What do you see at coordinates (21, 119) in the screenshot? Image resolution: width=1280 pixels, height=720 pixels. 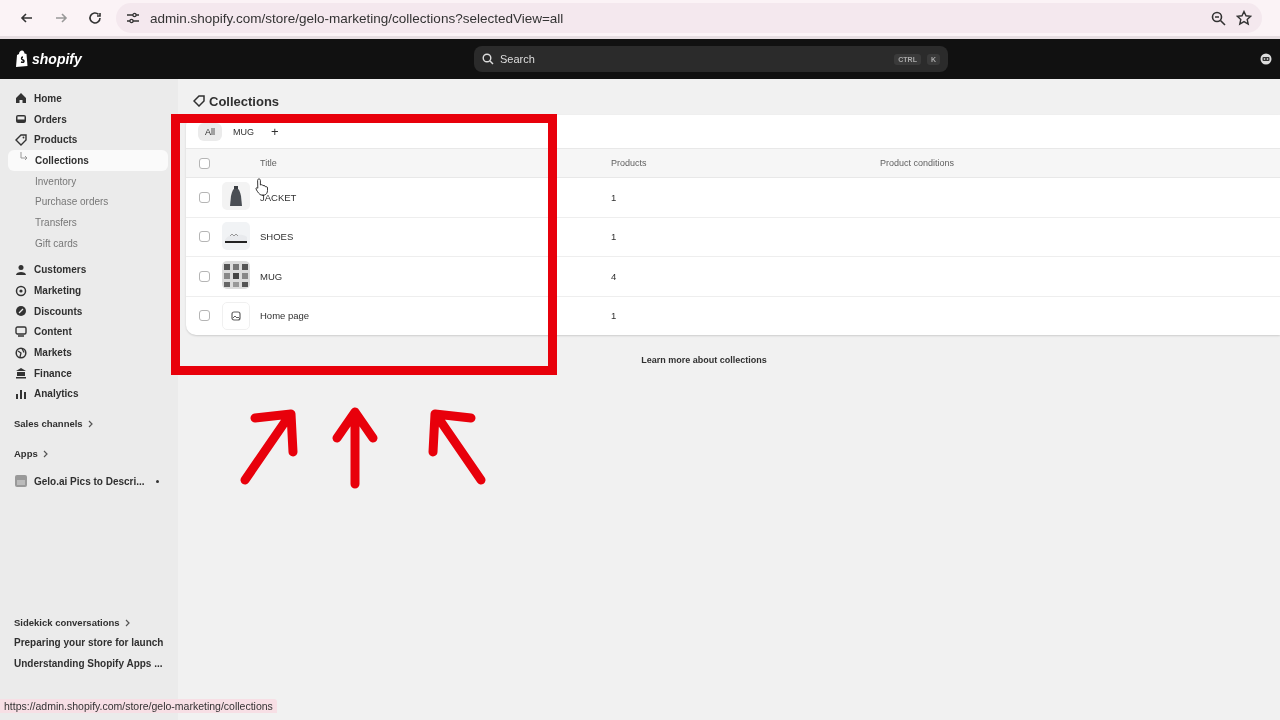 I see `inbox-icon` at bounding box center [21, 119].